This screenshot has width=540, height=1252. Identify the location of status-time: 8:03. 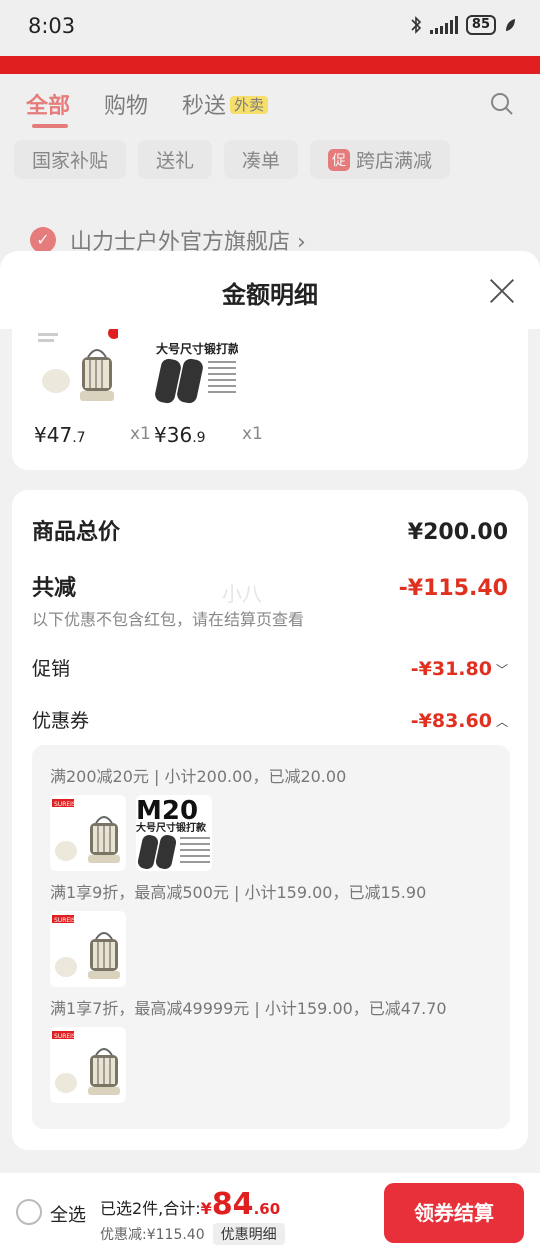
(52, 26).